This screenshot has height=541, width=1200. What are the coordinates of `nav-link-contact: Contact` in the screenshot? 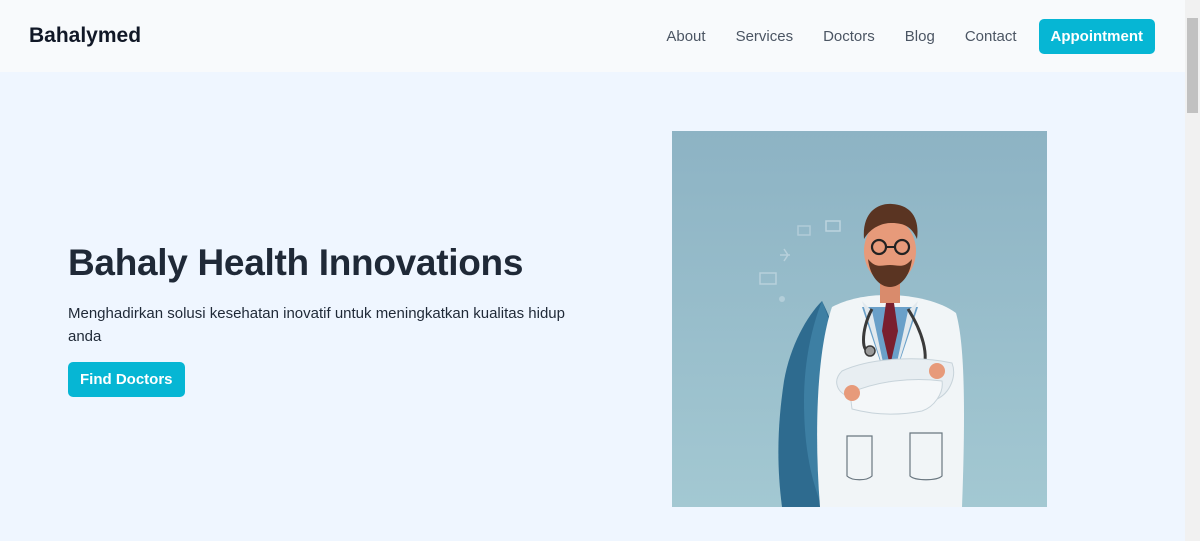 It's located at (991, 36).